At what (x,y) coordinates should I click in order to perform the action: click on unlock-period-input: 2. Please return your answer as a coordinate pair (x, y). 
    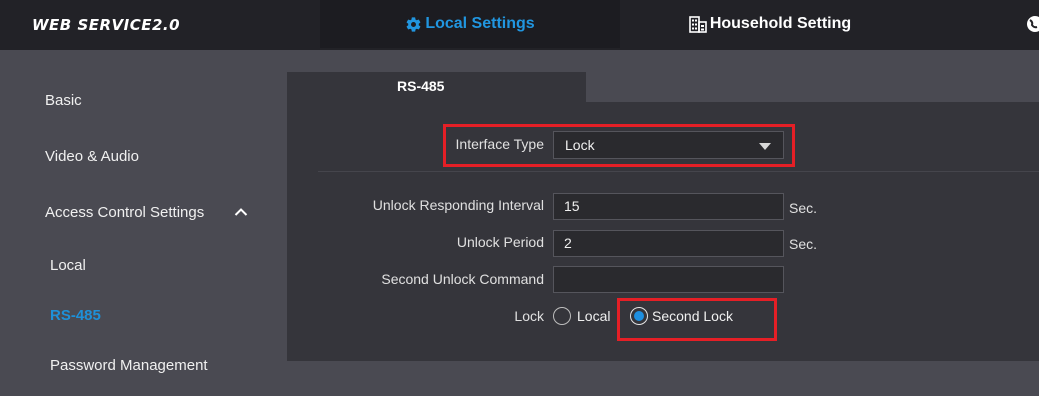
    Looking at the image, I should click on (668, 243).